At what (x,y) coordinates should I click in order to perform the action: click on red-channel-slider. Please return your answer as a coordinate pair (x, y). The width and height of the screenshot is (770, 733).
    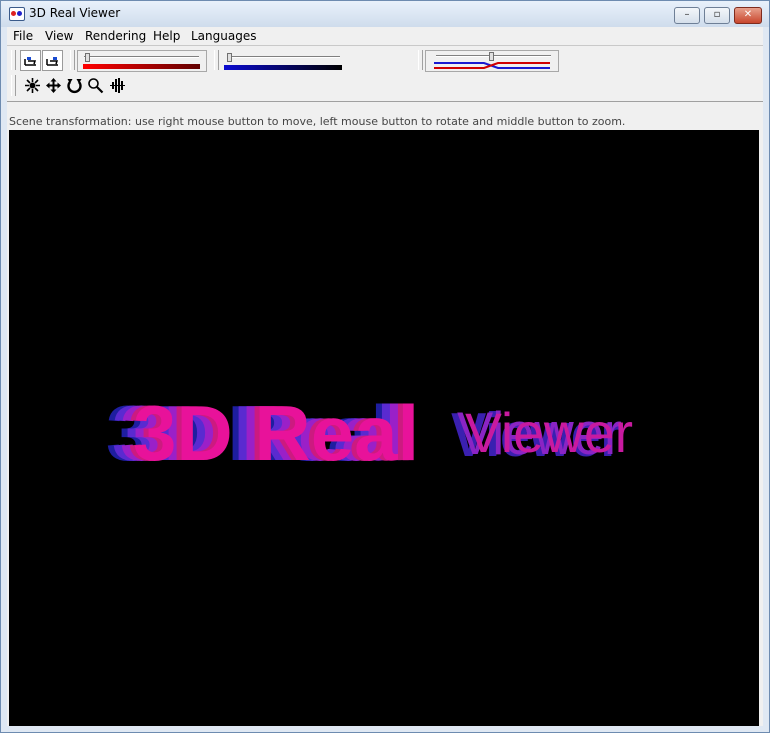
    Looking at the image, I should click on (142, 61).